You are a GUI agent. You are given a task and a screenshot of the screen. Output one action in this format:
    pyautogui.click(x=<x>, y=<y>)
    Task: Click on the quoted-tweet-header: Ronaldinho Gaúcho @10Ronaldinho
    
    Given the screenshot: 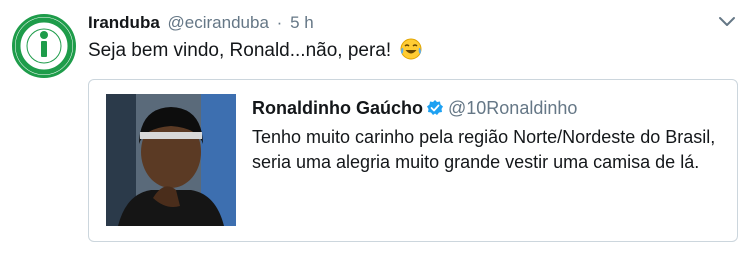 What is the action you would take?
    pyautogui.click(x=414, y=108)
    